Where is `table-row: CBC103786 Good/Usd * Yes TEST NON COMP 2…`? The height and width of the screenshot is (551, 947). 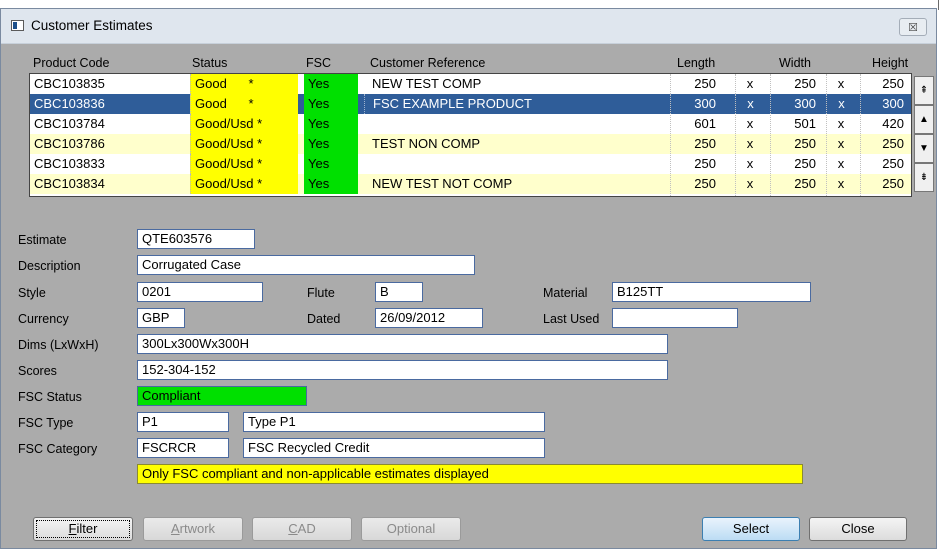 table-row: CBC103786 Good/Usd * Yes TEST NON COMP 2… is located at coordinates (470, 144).